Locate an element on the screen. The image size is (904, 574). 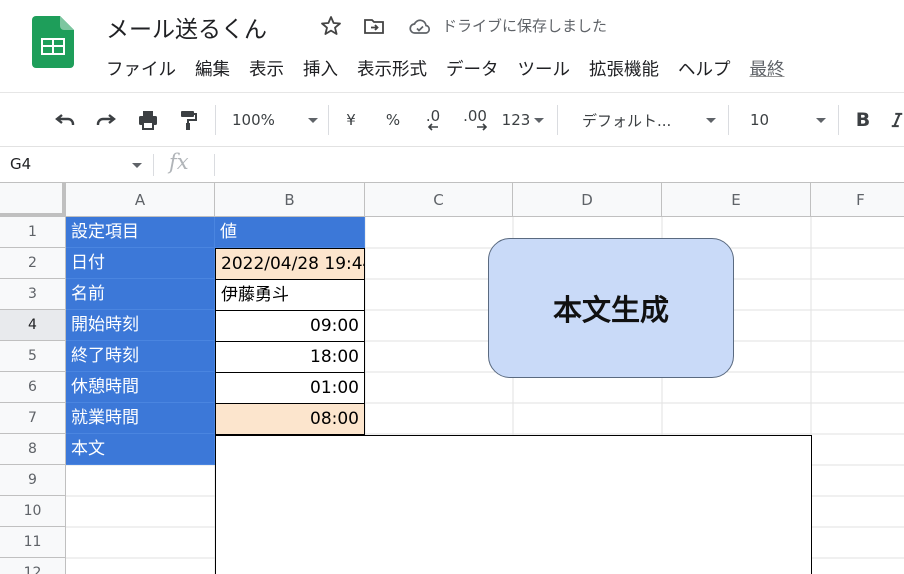
cell-b6: 01:00 is located at coordinates (290, 388).